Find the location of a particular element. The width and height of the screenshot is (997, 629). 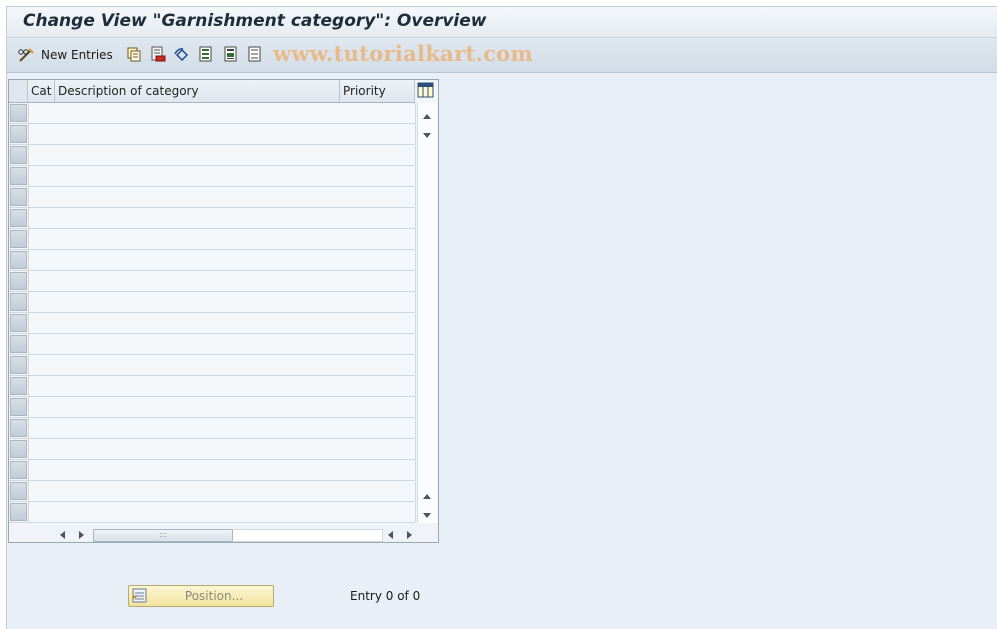

scroll-left-icon is located at coordinates (63, 535).